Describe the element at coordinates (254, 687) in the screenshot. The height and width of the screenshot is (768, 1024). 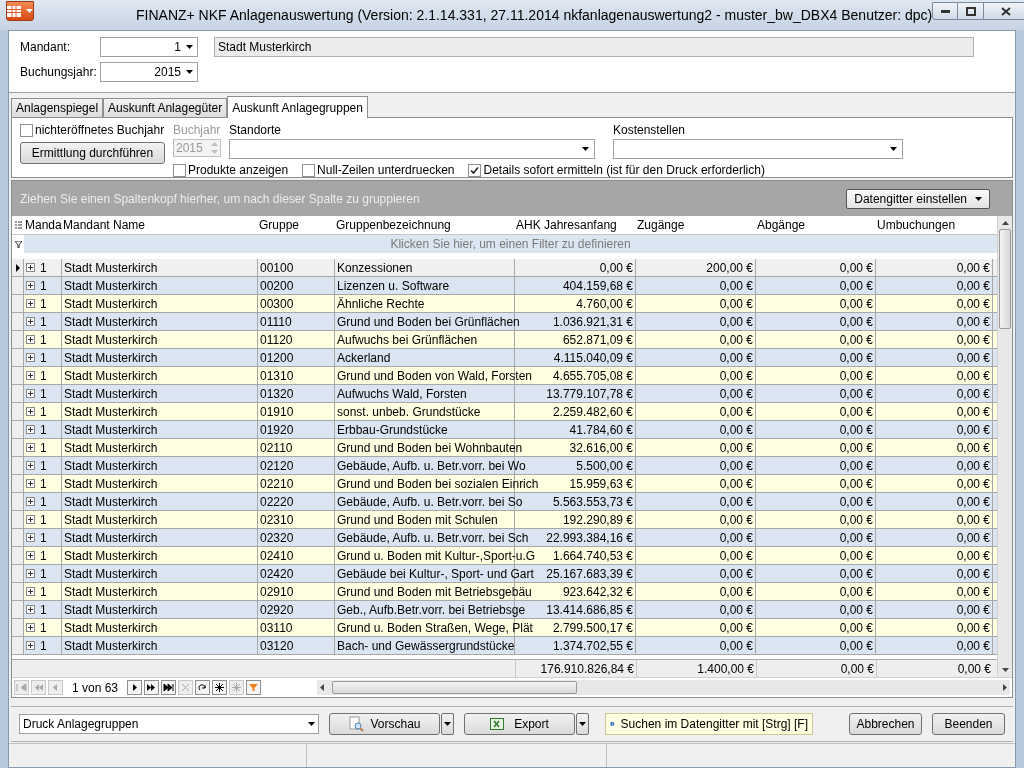
I see `filter-button` at that location.